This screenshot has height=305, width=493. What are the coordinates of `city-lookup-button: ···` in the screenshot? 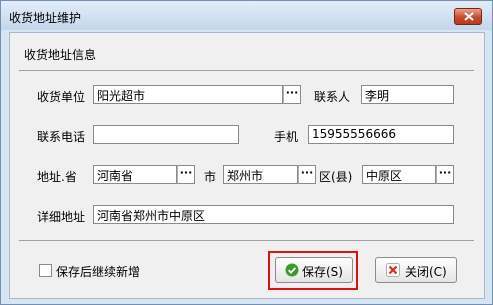 It's located at (307, 174).